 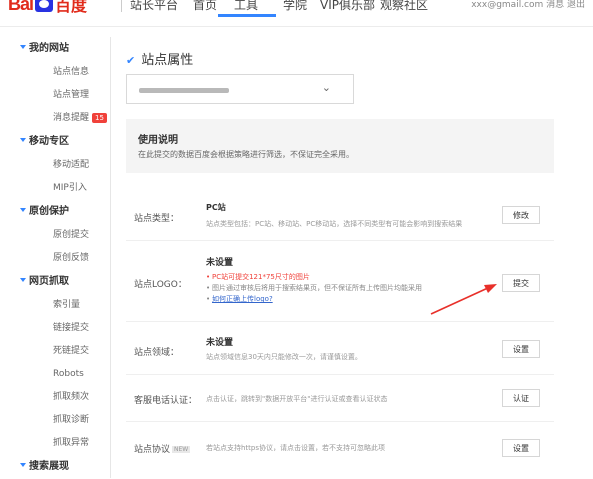 I want to click on sidebar-item-index: 索引量, so click(x=61, y=305).